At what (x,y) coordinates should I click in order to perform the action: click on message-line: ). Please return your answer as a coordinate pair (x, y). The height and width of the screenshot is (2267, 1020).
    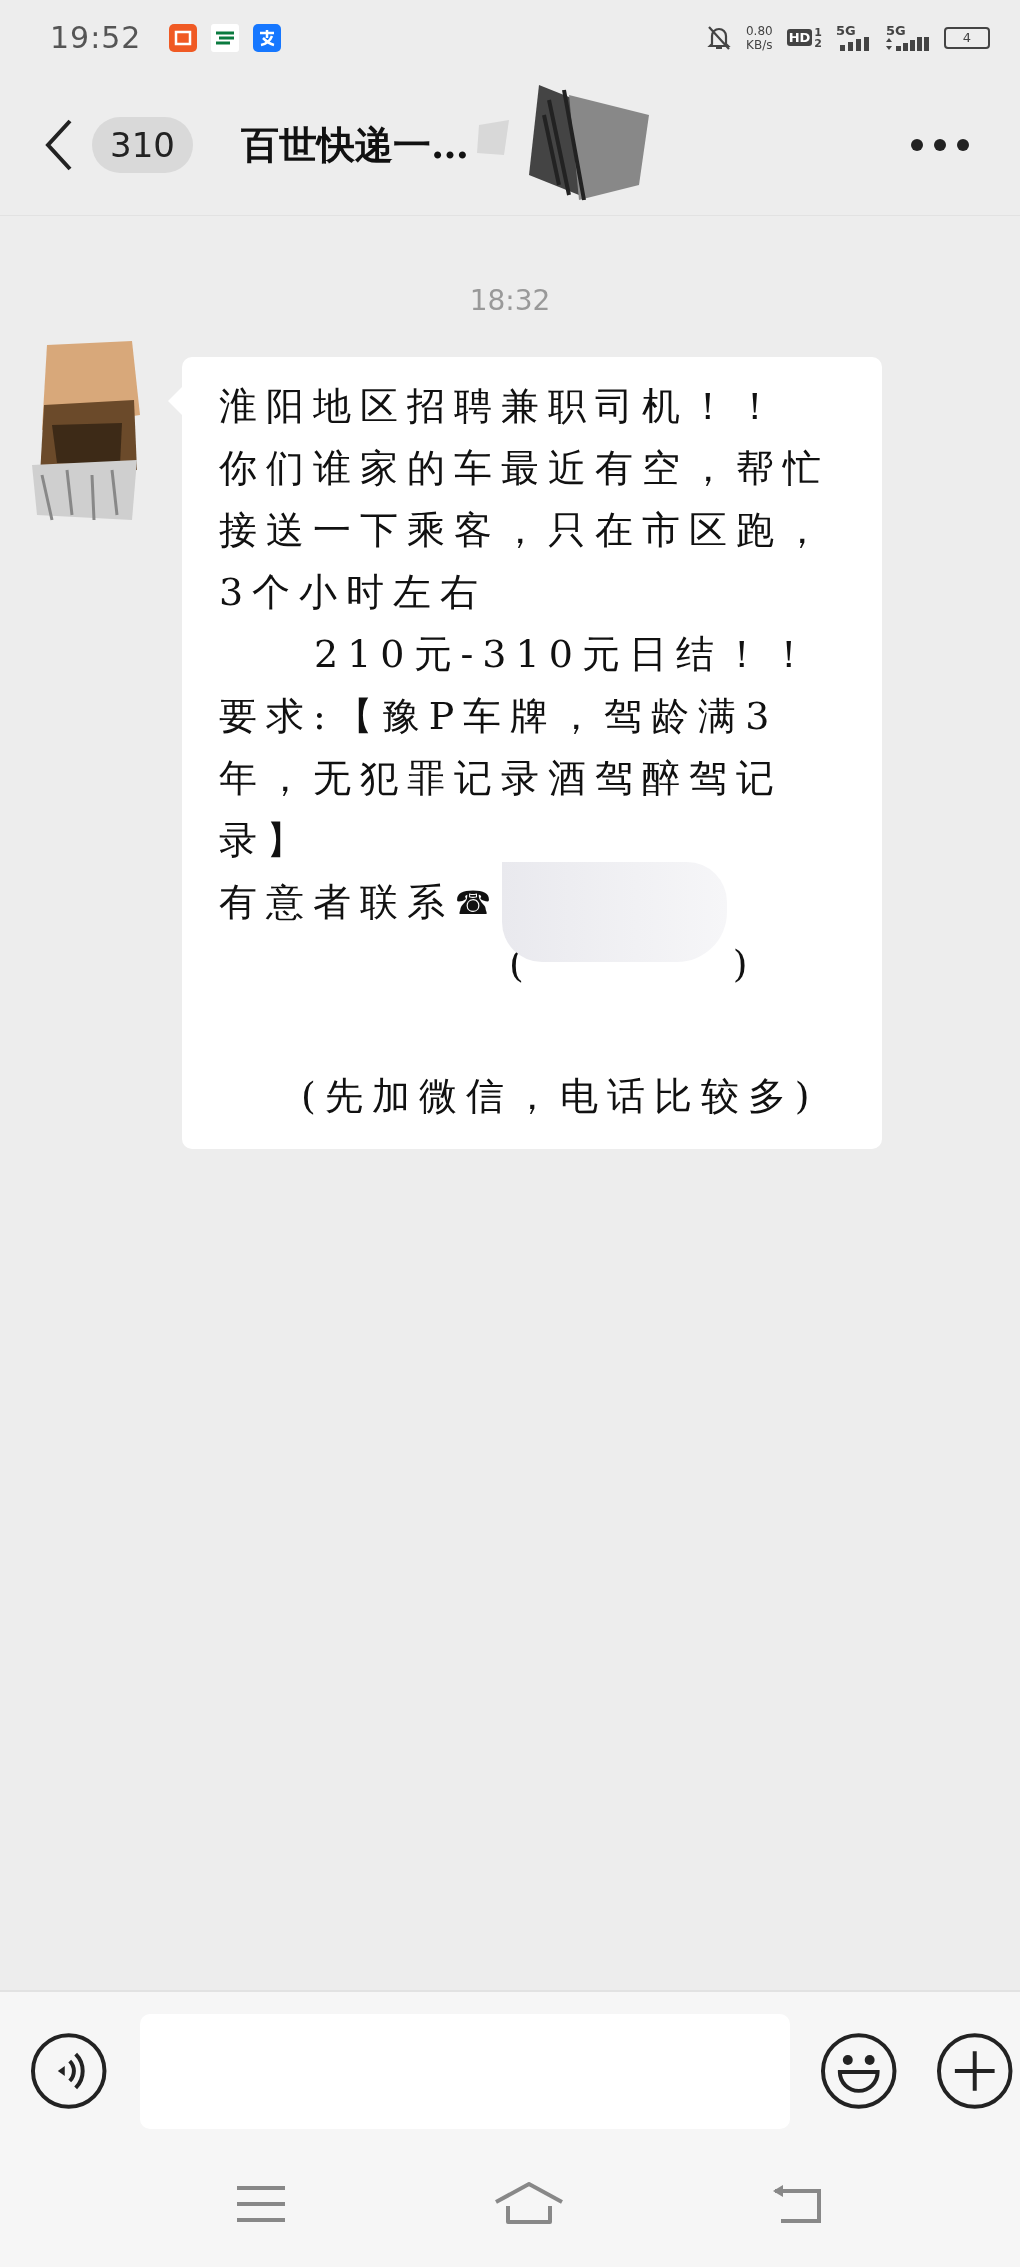
    Looking at the image, I should click on (744, 964).